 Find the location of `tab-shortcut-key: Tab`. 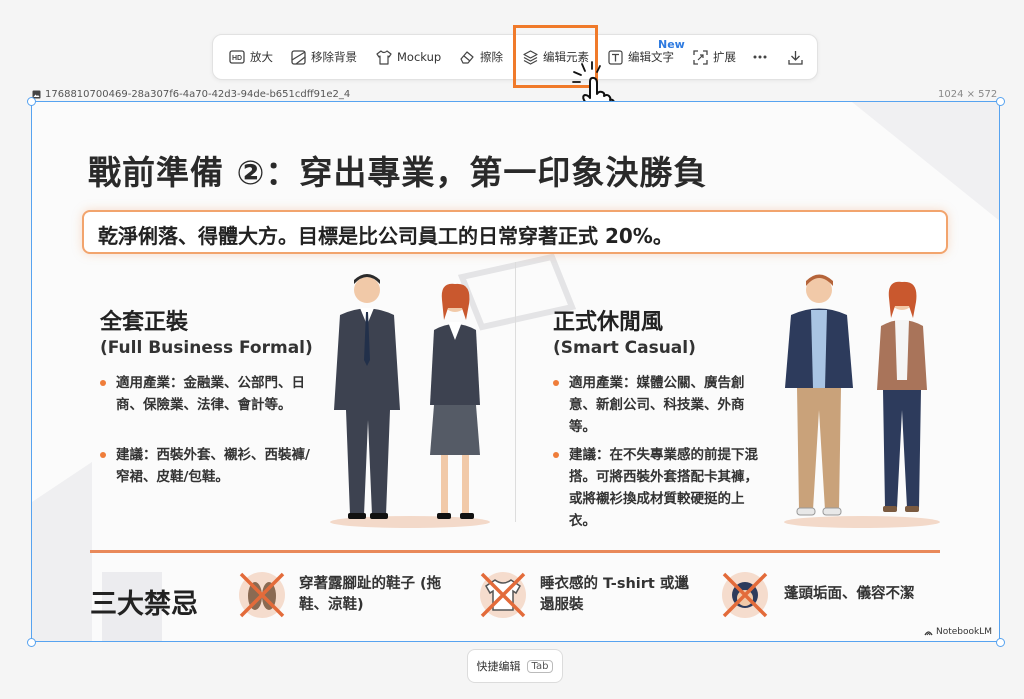

tab-shortcut-key: Tab is located at coordinates (540, 666).